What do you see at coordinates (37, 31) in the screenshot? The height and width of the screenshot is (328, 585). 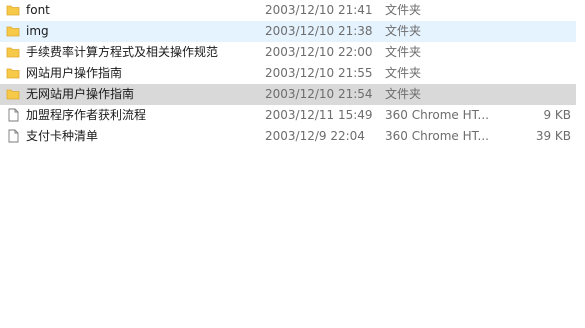 I see `file-name: img` at bounding box center [37, 31].